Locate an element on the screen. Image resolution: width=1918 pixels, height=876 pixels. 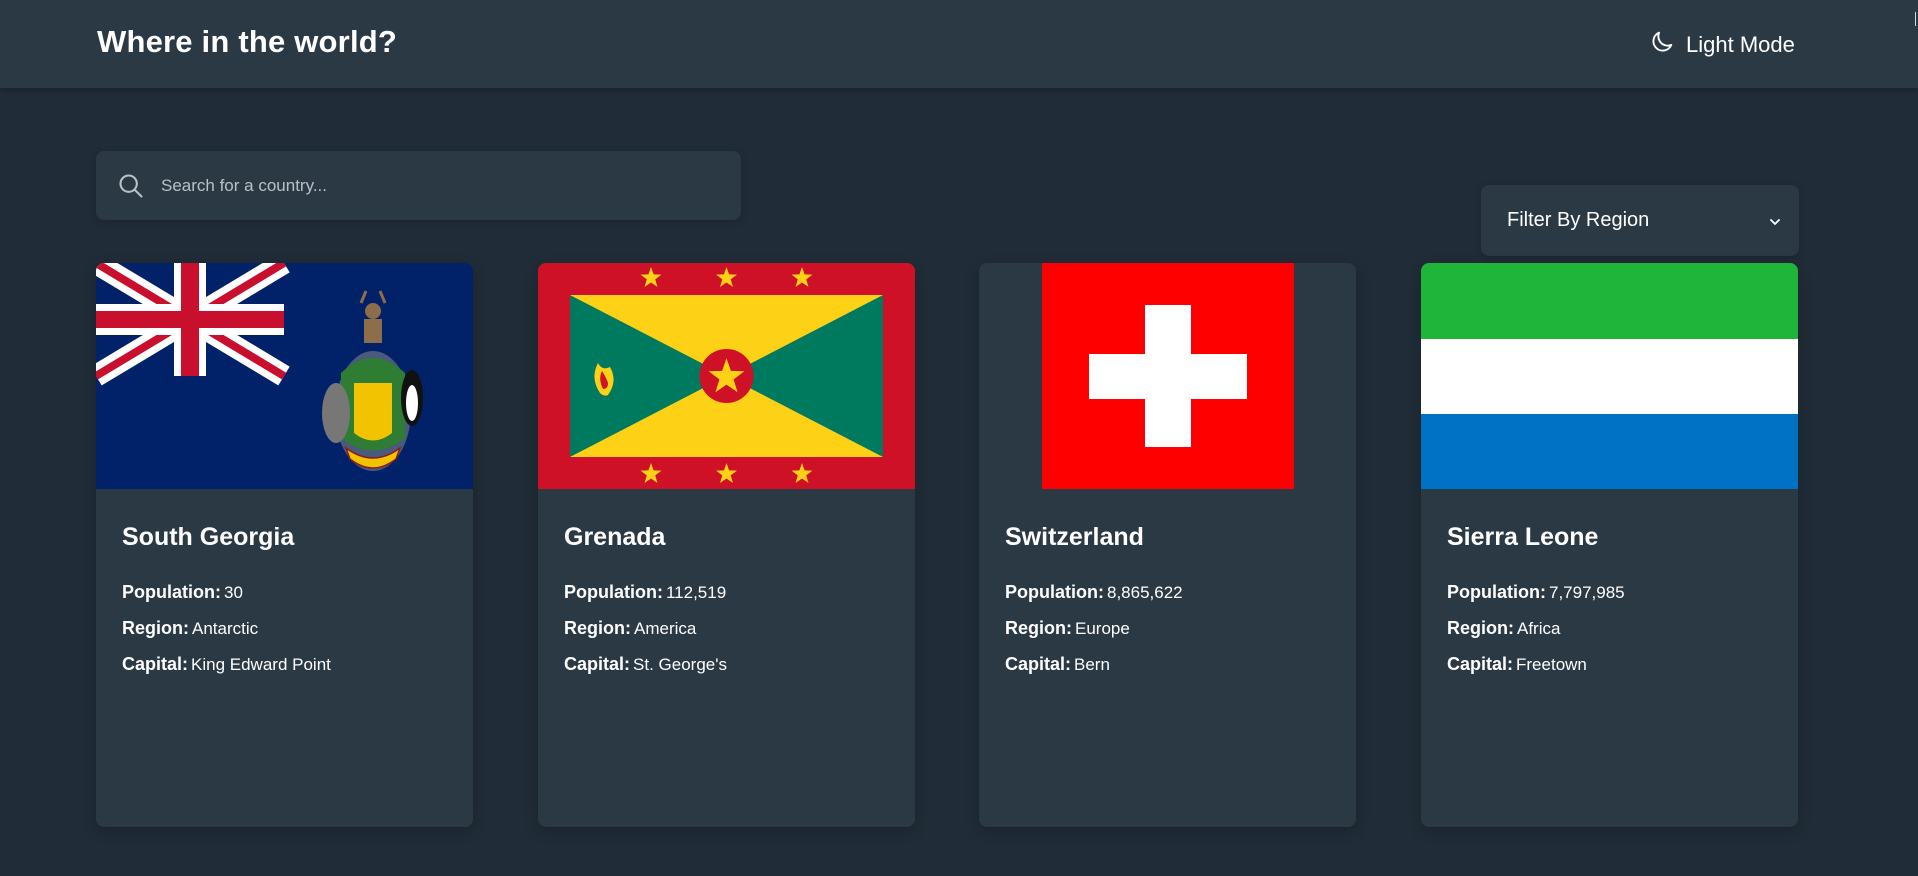
theme-toggle-button: Light Mode is located at coordinates (1721, 45).